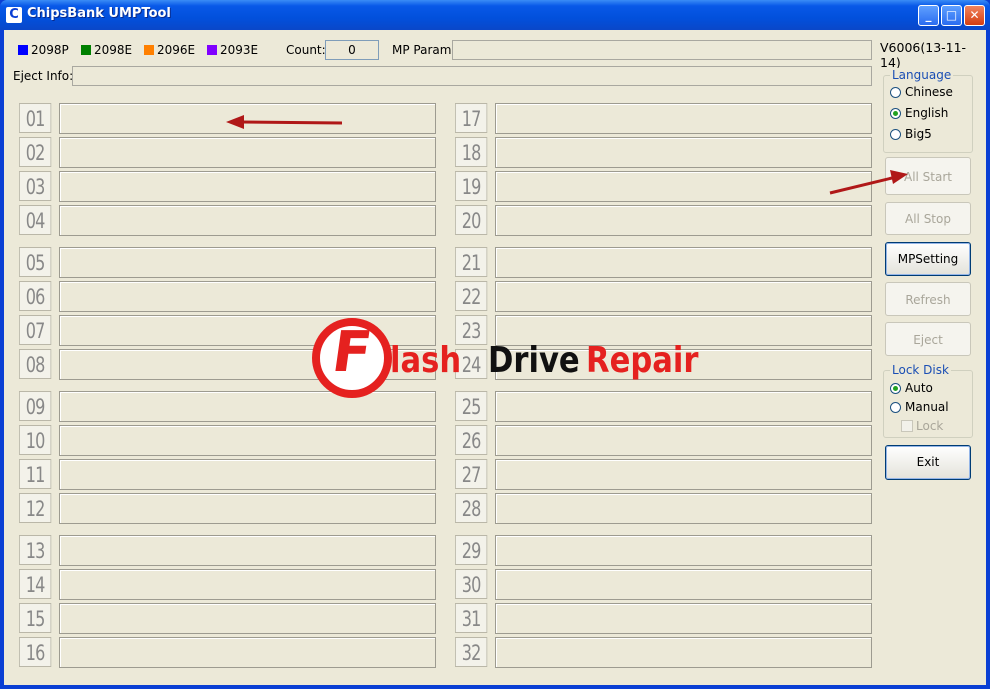  What do you see at coordinates (99, 13) in the screenshot?
I see `window-title: ChipsBank UMPTool` at bounding box center [99, 13].